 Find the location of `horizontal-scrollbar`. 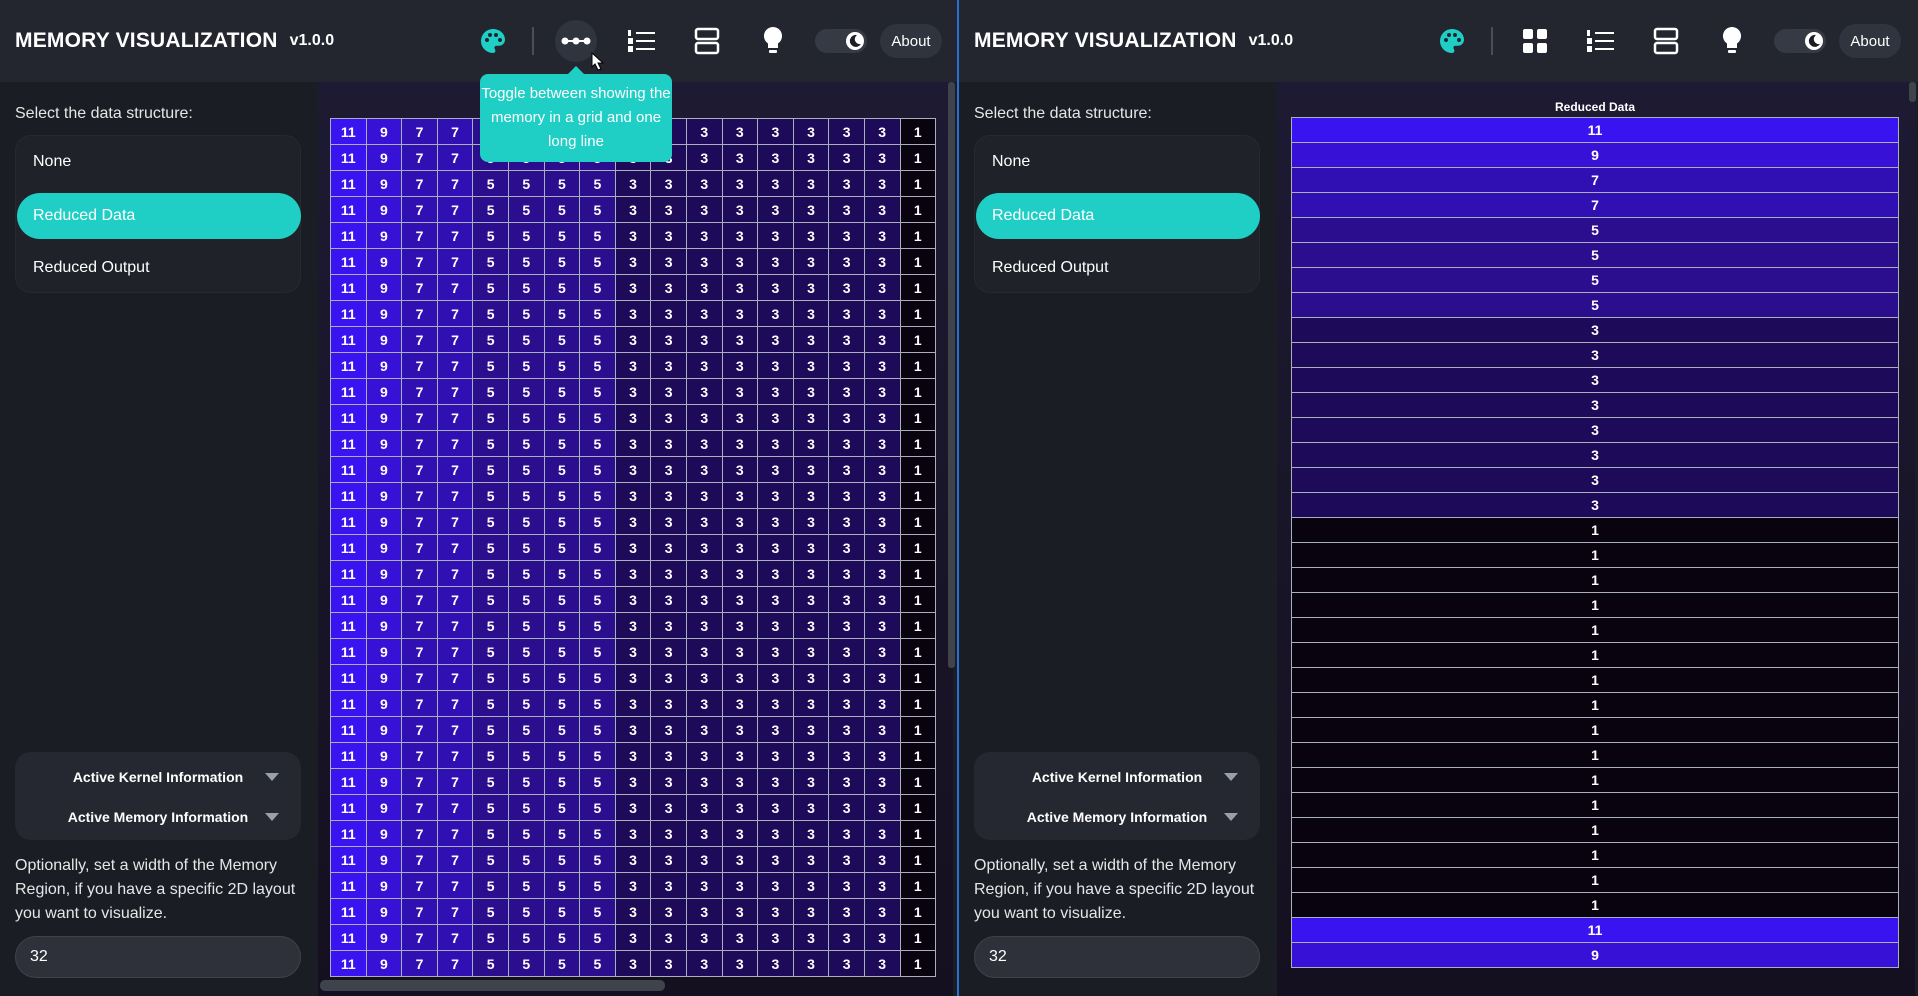

horizontal-scrollbar is located at coordinates (492, 985).